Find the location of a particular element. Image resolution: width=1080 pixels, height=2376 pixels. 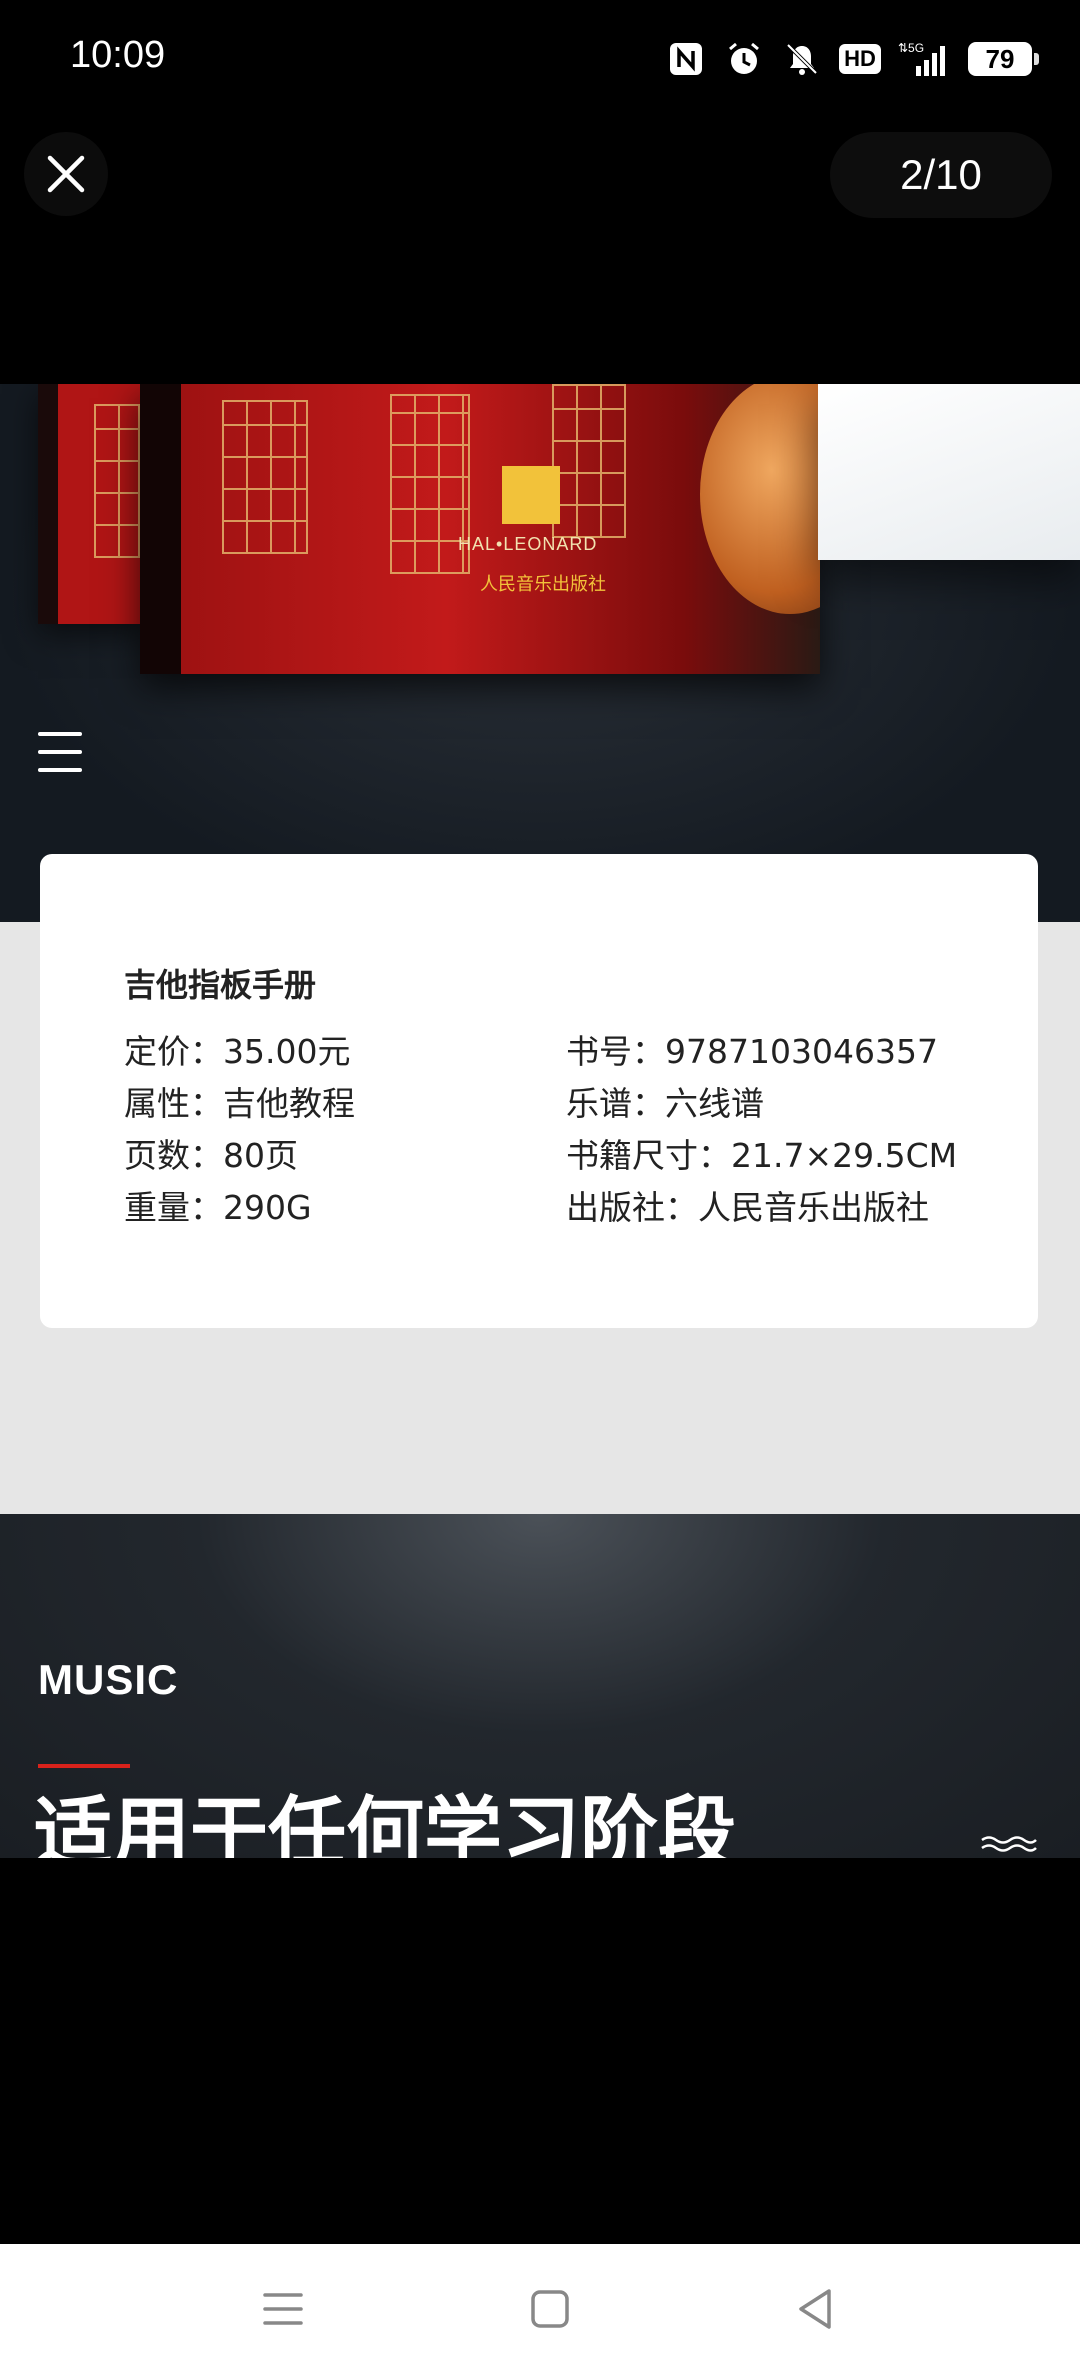

system-nav-bar is located at coordinates (540, 2310).